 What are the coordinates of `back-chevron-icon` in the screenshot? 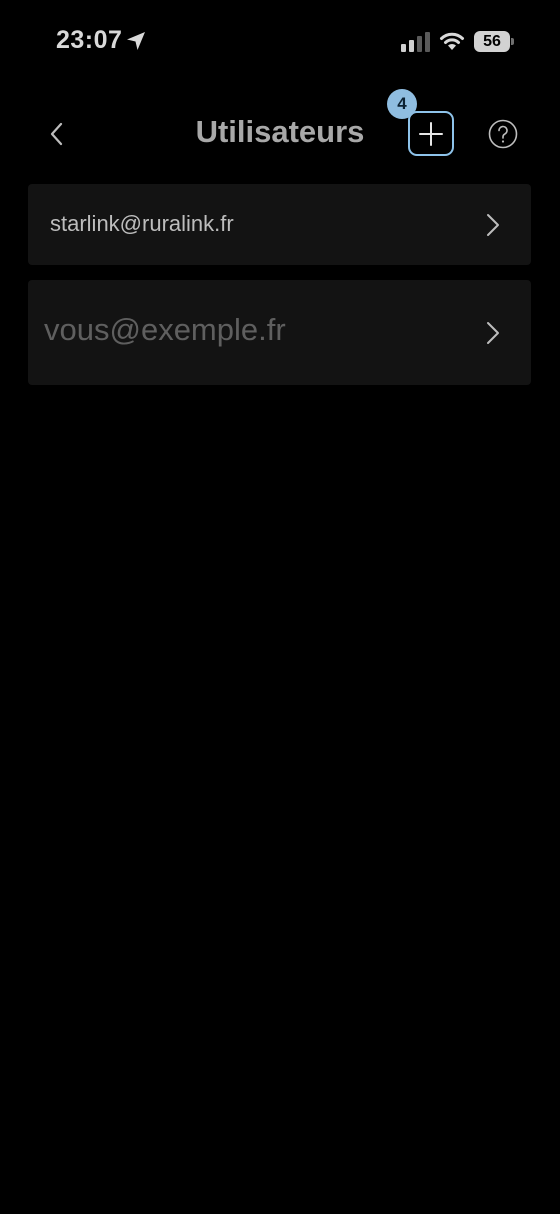 It's located at (56, 134).